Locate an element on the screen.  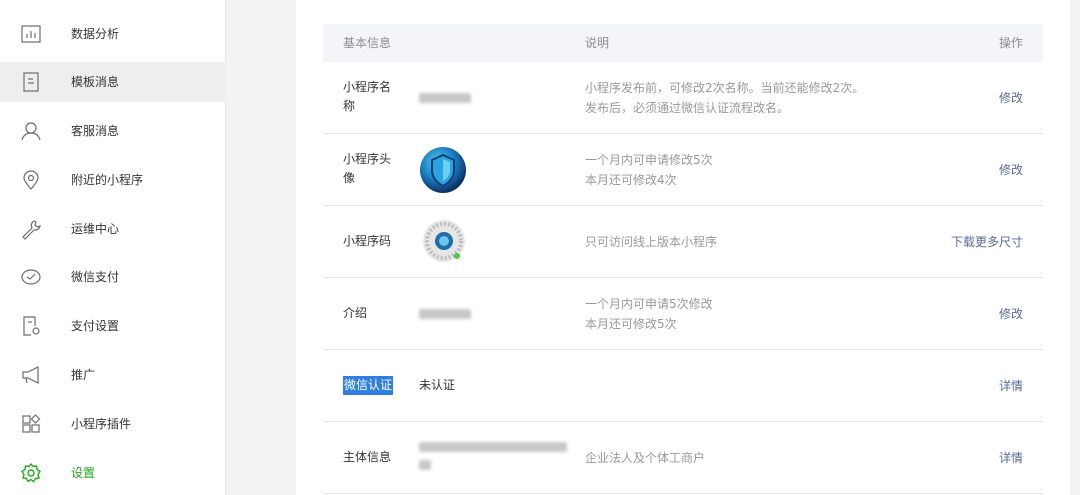
payment-settings-icon is located at coordinates (31, 326).